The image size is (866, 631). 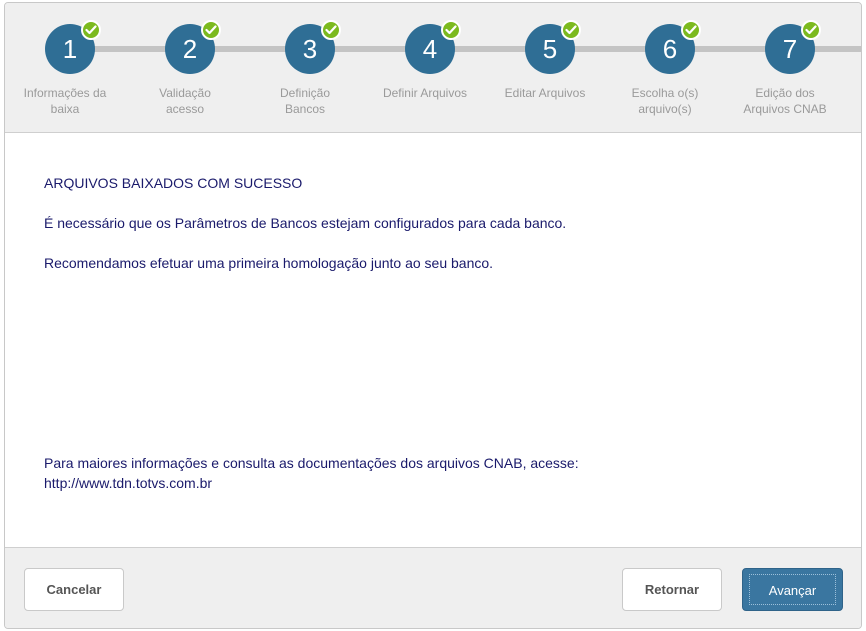 I want to click on step-label: Definição Bancos, so click(x=305, y=101).